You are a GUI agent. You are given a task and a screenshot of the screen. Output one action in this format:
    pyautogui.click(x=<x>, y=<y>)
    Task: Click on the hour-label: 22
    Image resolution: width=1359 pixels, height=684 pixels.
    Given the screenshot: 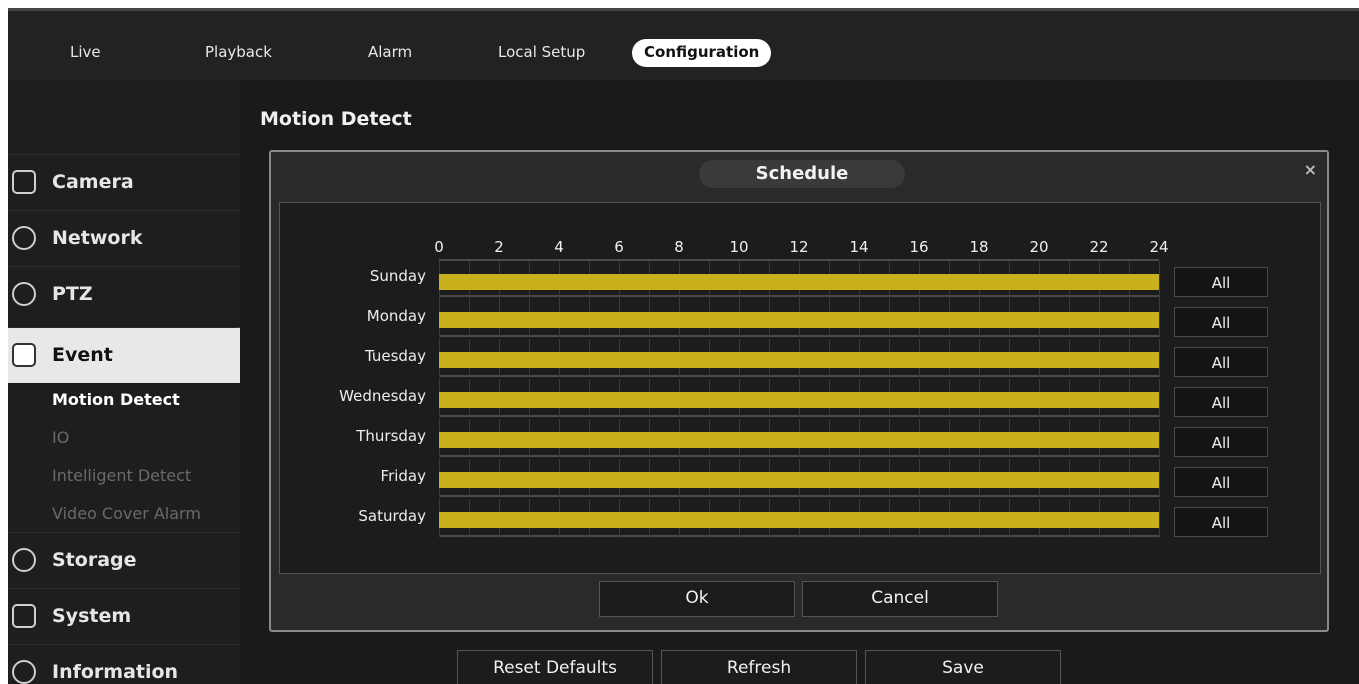 What is the action you would take?
    pyautogui.click(x=1099, y=247)
    